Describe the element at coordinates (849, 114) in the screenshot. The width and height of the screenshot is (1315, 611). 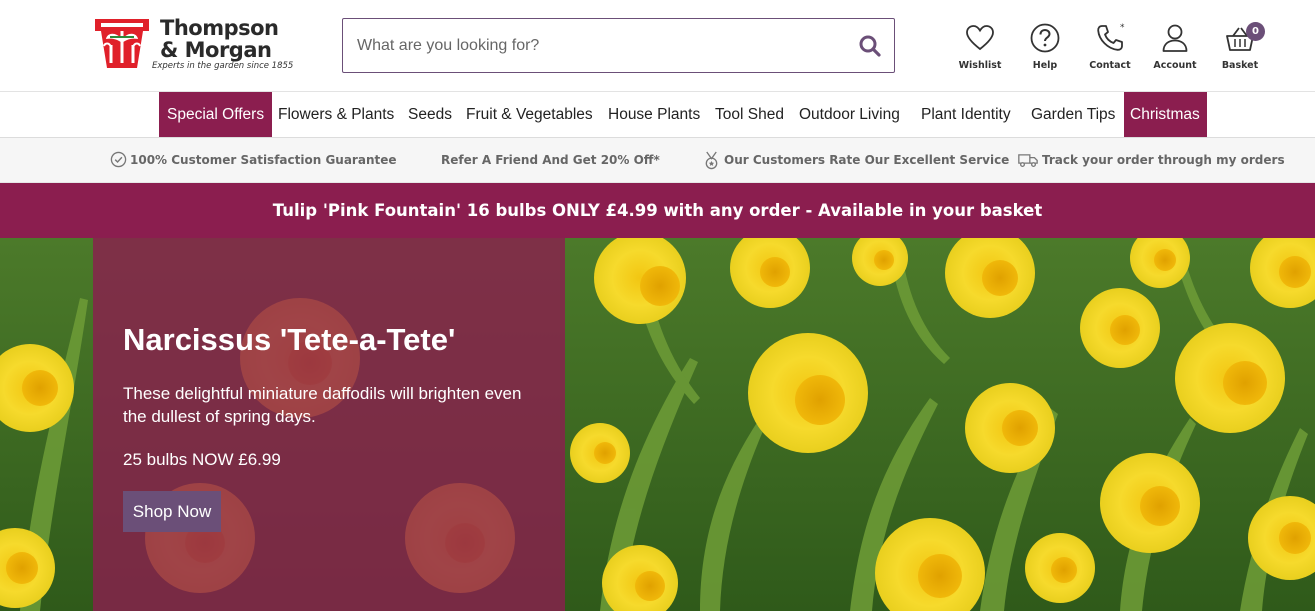
I see `nav-outdoor-living: Outdoor Living` at that location.